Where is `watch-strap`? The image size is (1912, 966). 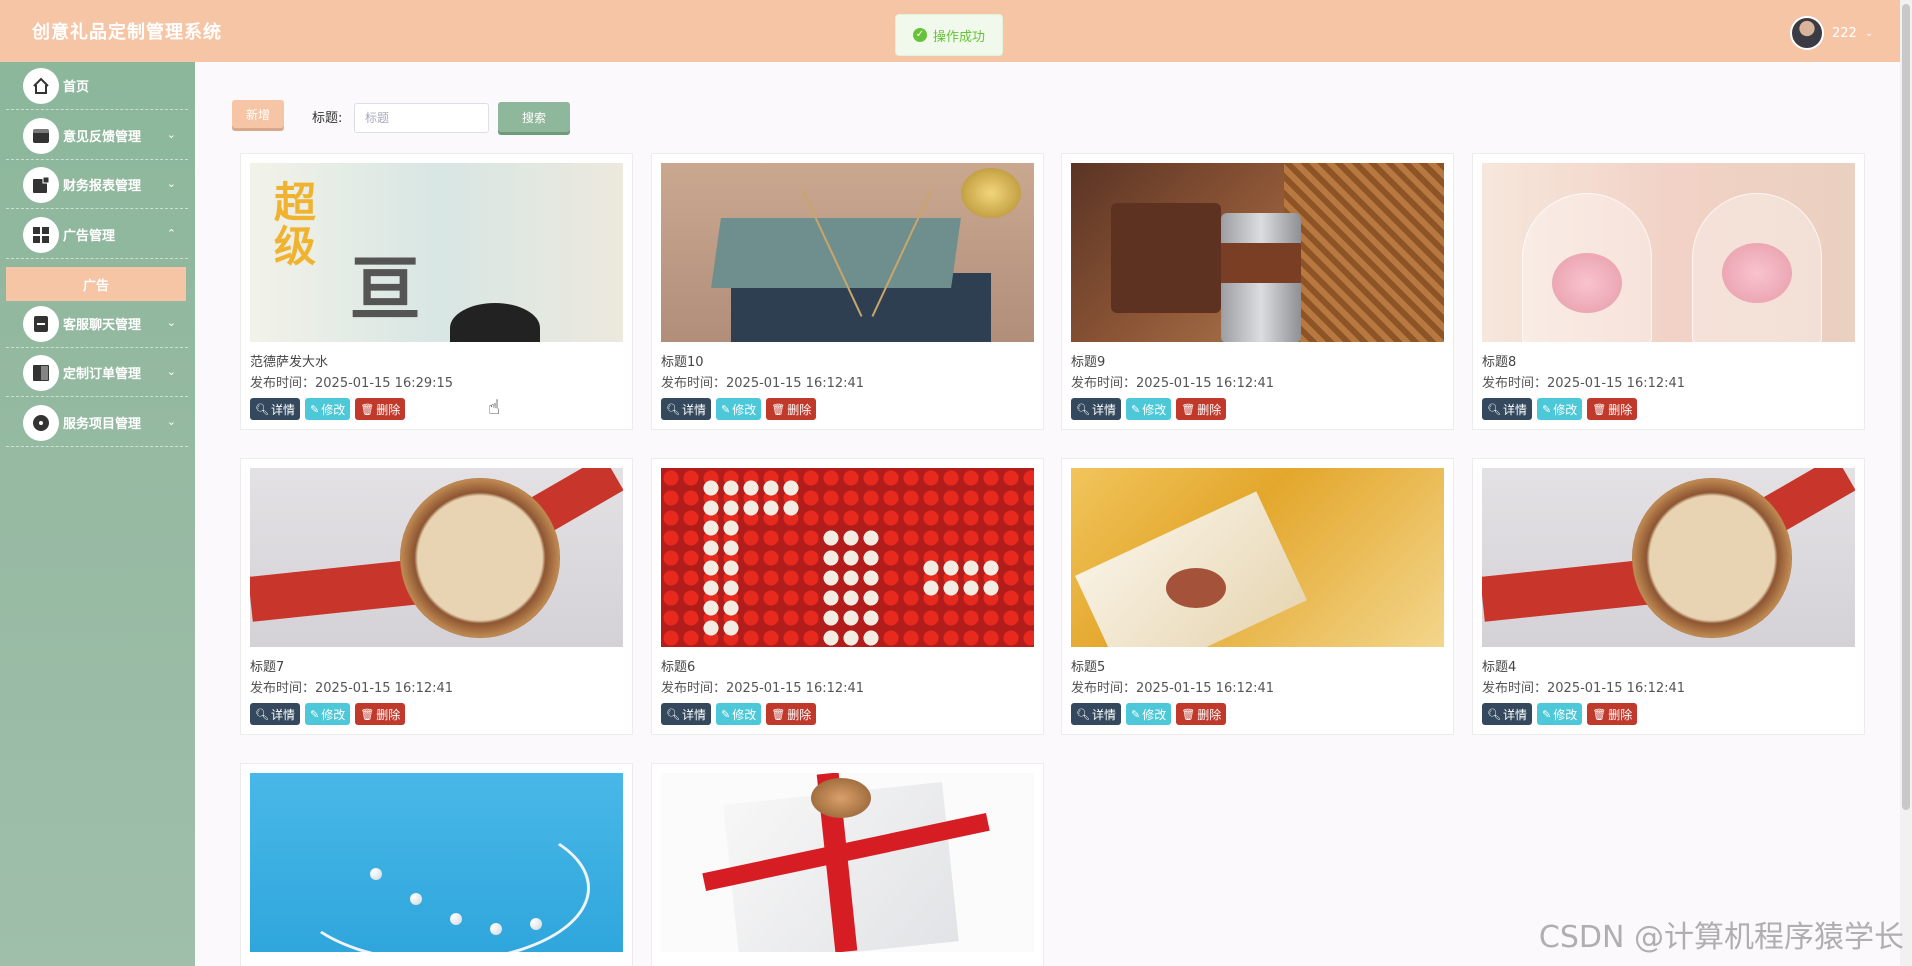
watch-strap is located at coordinates (1568, 590).